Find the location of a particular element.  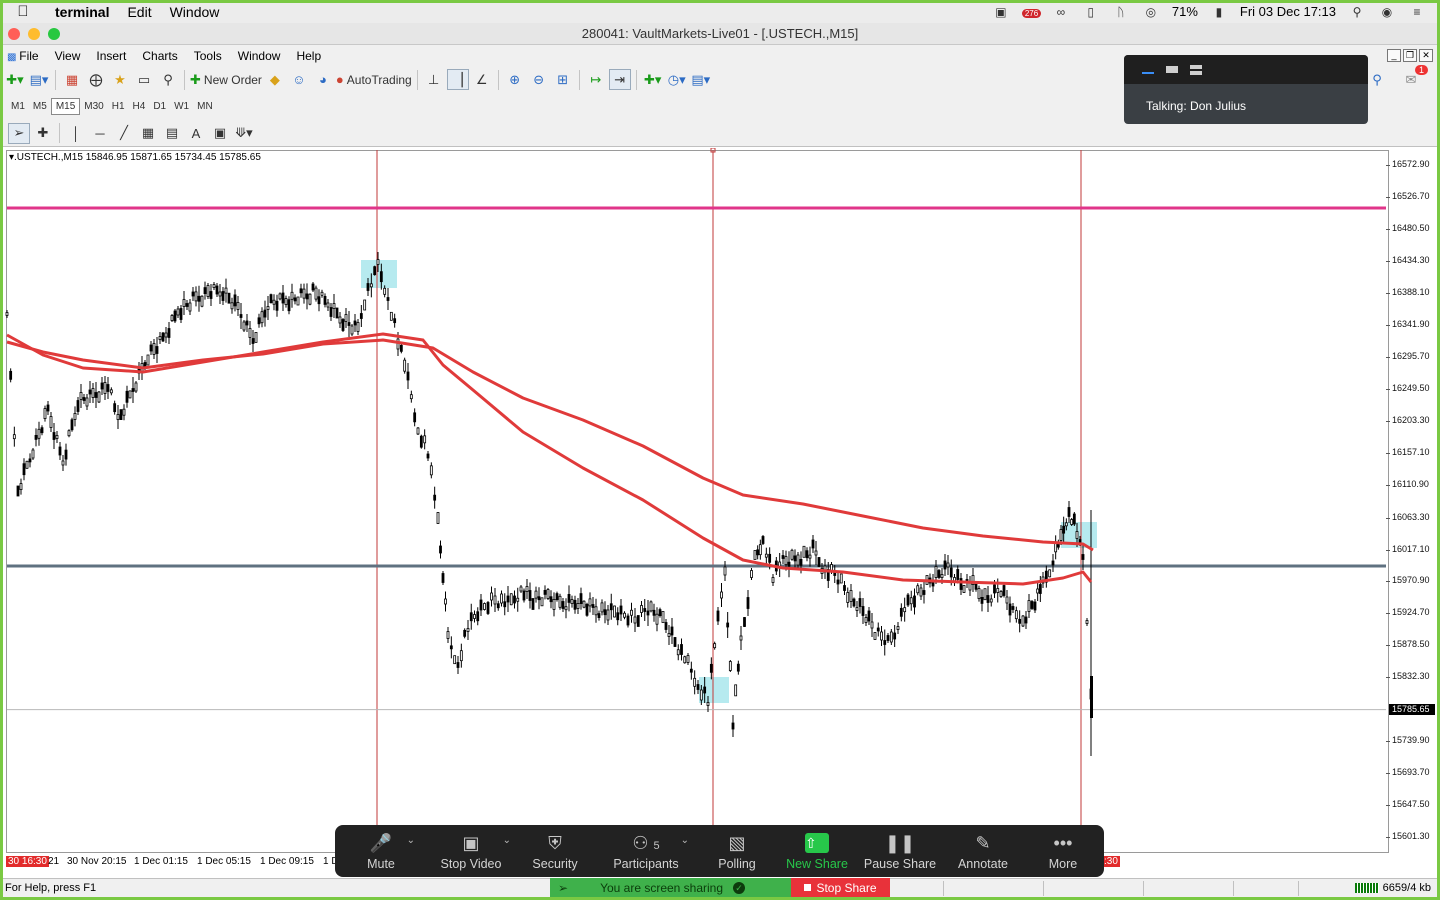

wifi-icon: ◎ is located at coordinates (1151, 12).